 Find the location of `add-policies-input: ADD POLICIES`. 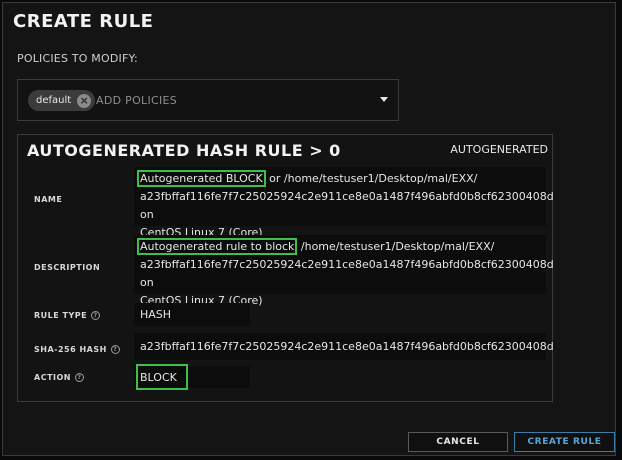

add-policies-input: ADD POLICIES is located at coordinates (136, 100).